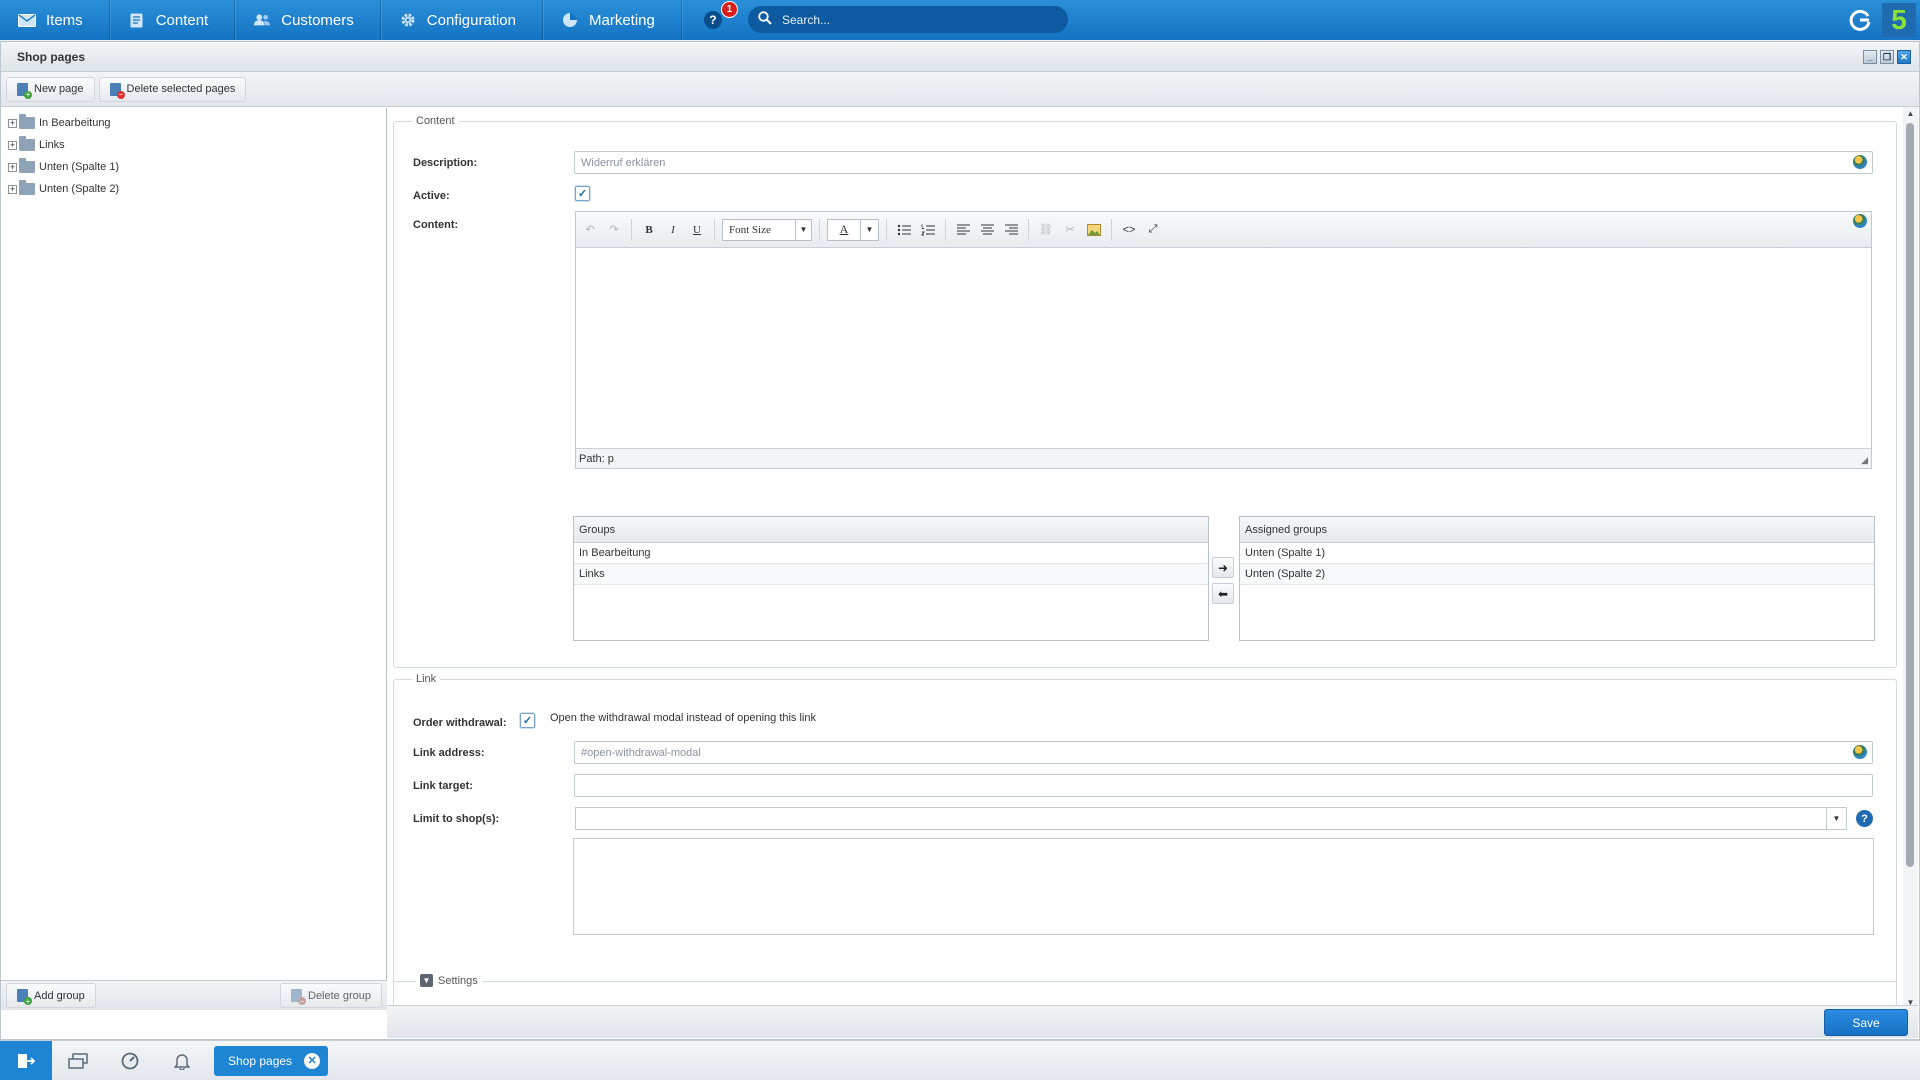  I want to click on editor-path: Path: p, so click(596, 458).